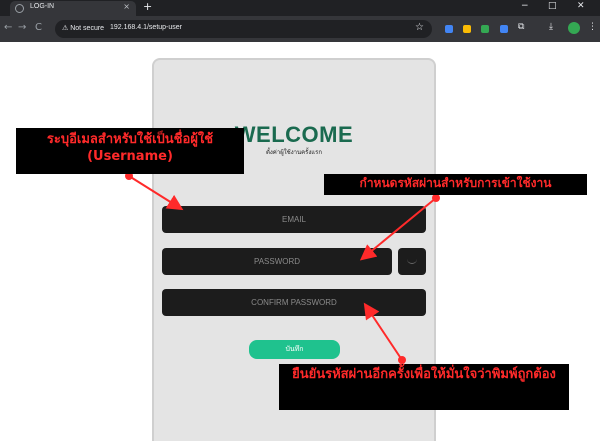  What do you see at coordinates (19, 8) in the screenshot?
I see `globe-icon` at bounding box center [19, 8].